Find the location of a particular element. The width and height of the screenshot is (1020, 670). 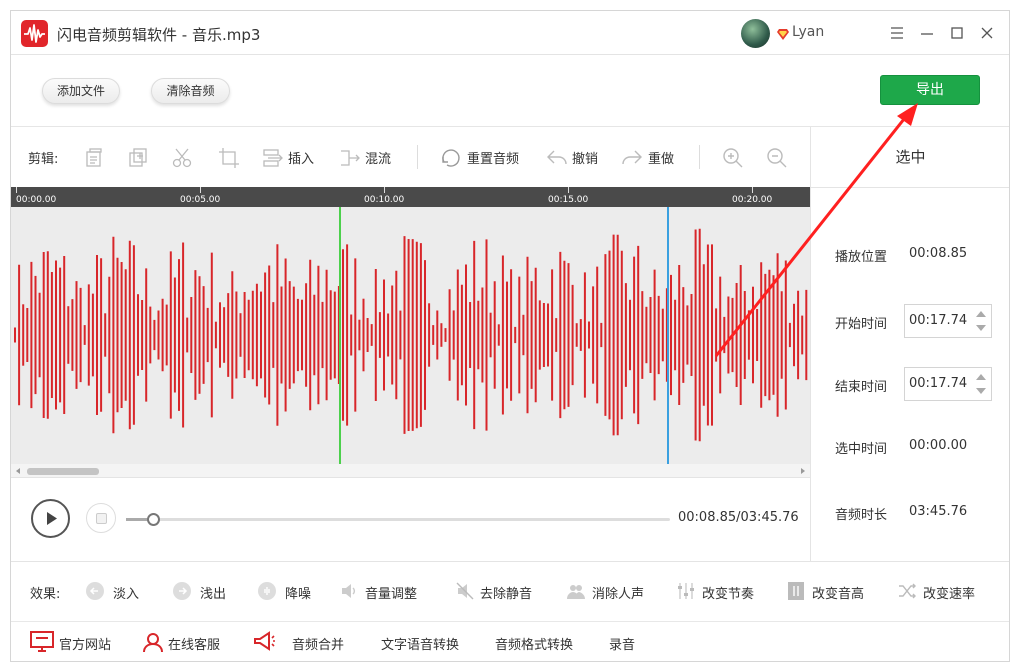

undo-icon is located at coordinates (557, 158).